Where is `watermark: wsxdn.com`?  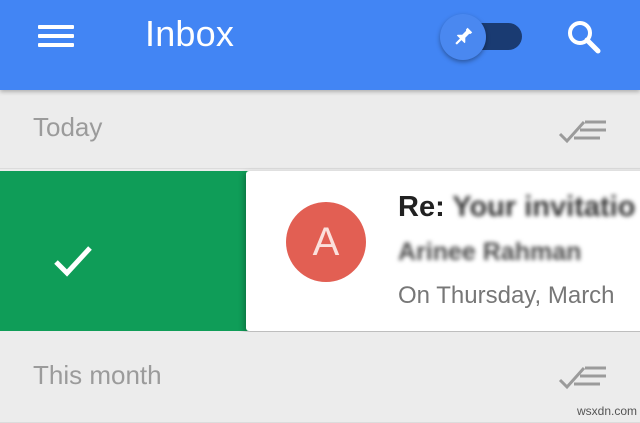 watermark: wsxdn.com is located at coordinates (607, 411).